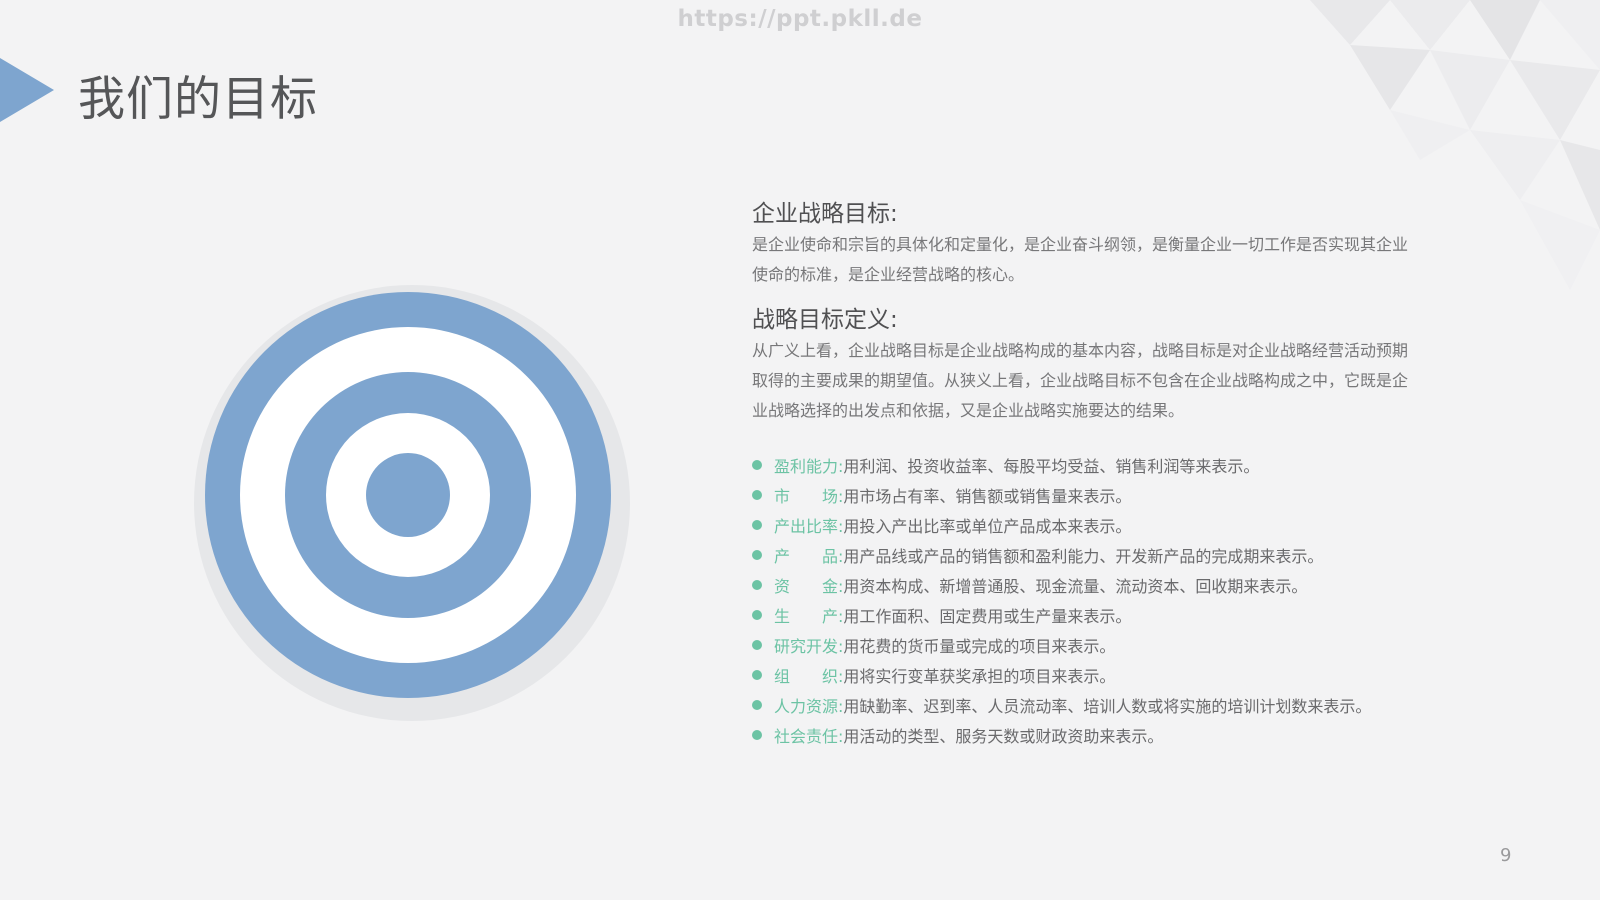 This screenshot has width=1600, height=900. Describe the element at coordinates (809, 616) in the screenshot. I see `list-item-term: 生 产:` at that location.